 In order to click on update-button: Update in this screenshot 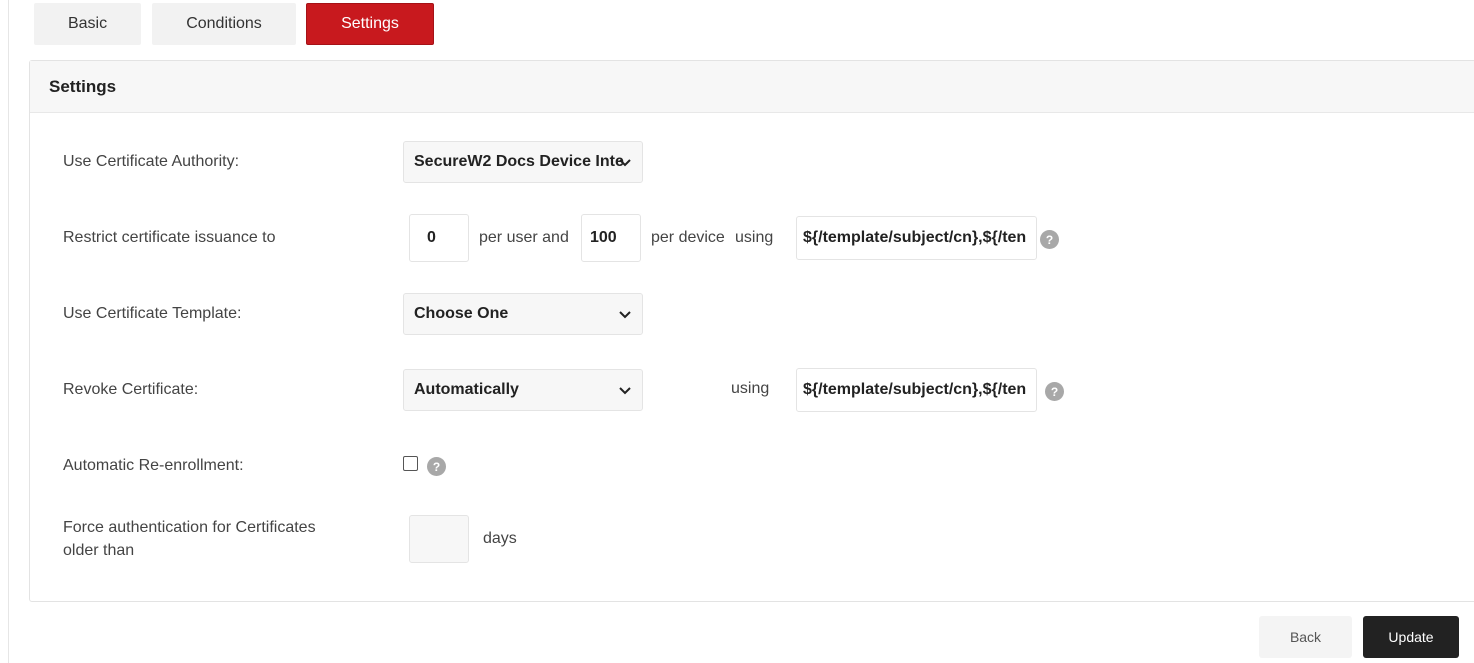, I will do `click(1411, 637)`.